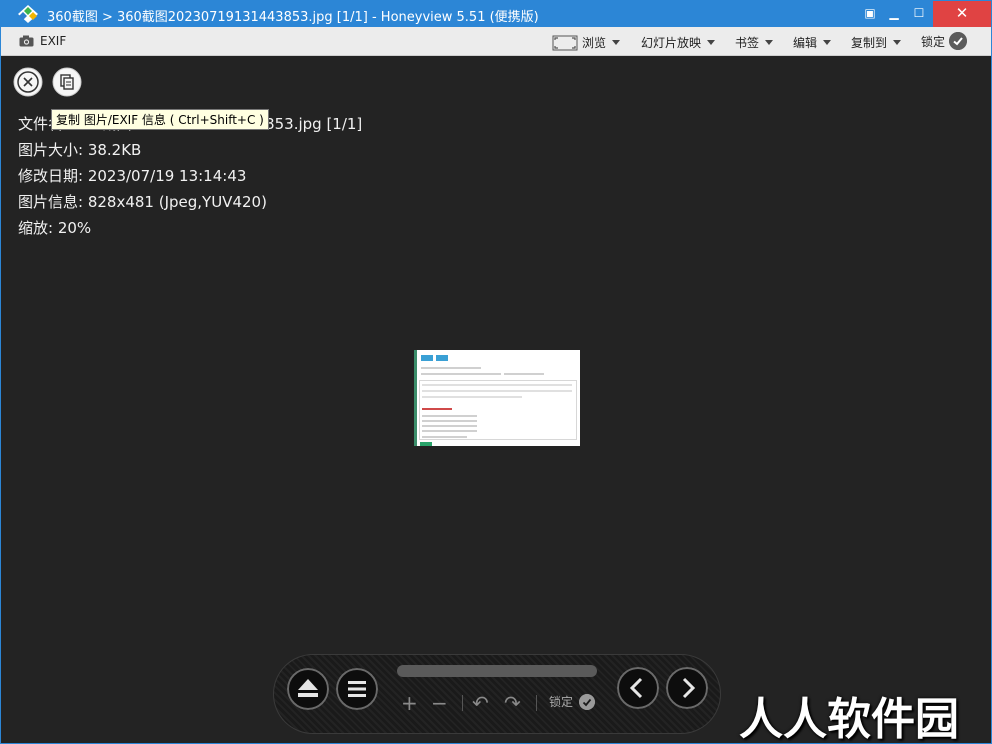  Describe the element at coordinates (357, 689) in the screenshot. I see `list-icon` at that location.